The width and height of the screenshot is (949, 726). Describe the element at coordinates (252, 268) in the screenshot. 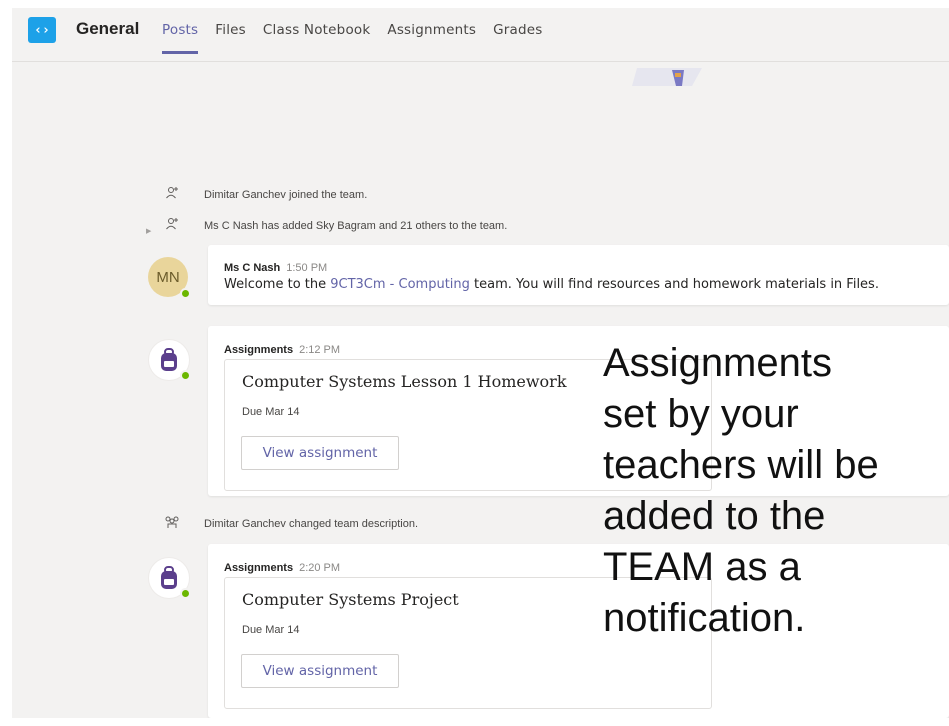

I see `message-sender: Ms C Nash` at that location.